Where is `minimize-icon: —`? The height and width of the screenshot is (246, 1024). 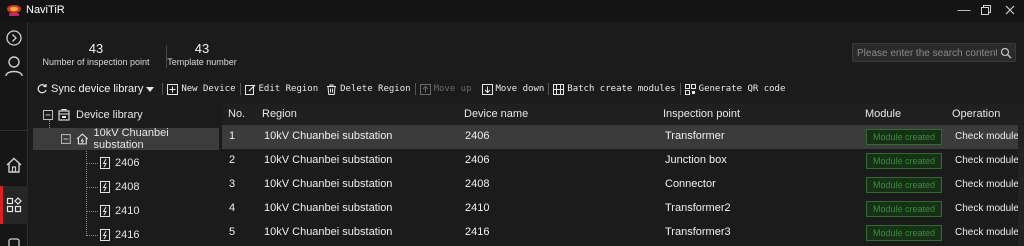
minimize-icon: — is located at coordinates (964, 10).